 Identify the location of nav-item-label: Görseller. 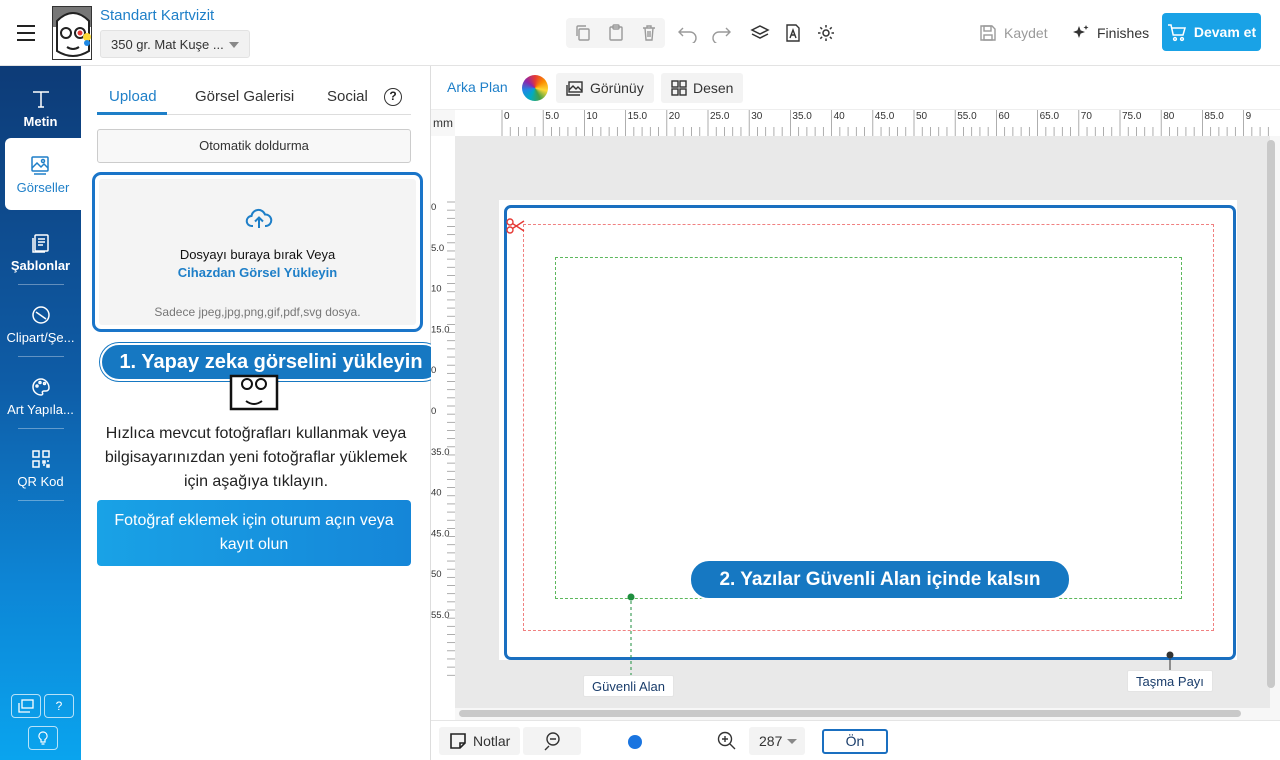
(43, 187).